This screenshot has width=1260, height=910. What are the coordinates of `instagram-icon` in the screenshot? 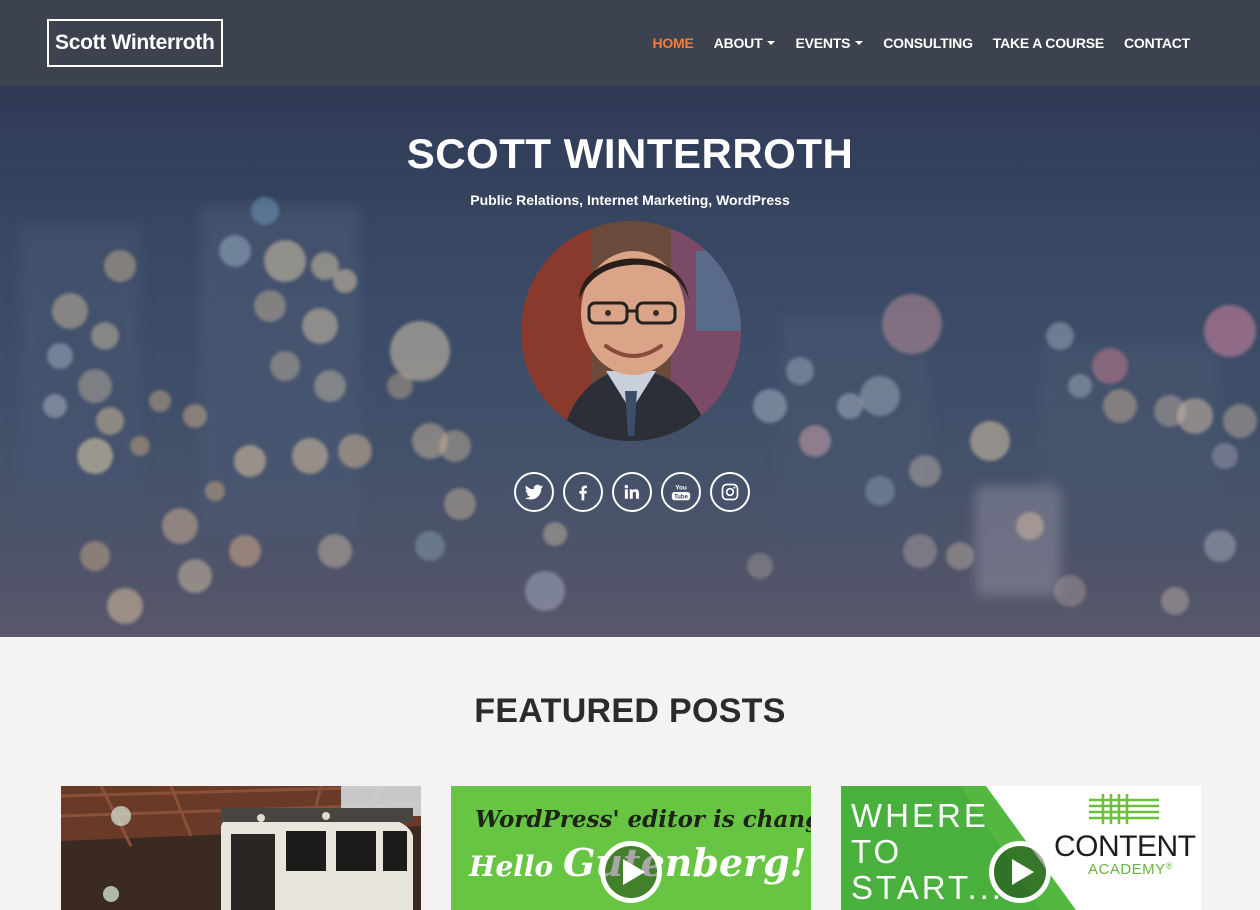 It's located at (730, 492).